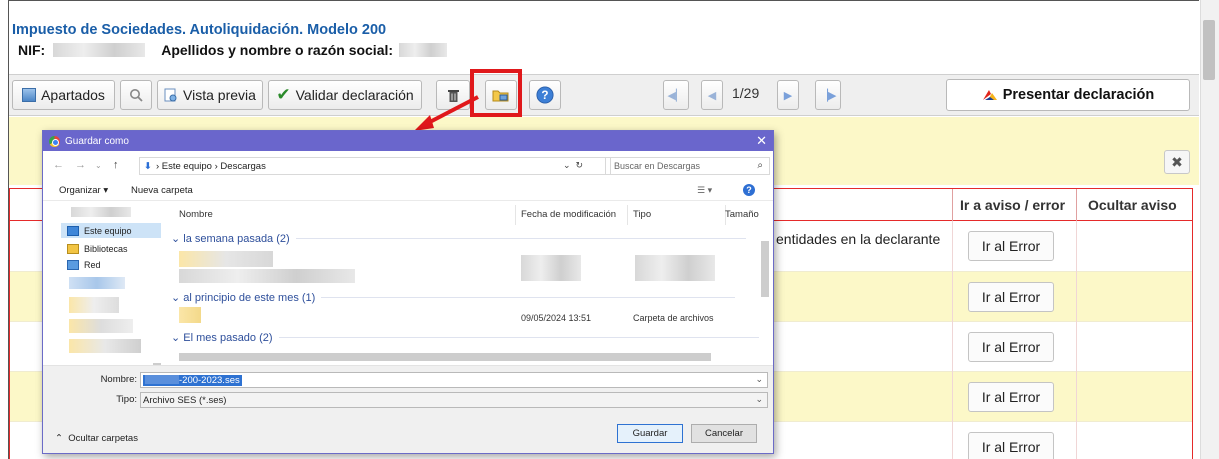 This screenshot has height=459, width=1219. What do you see at coordinates (170, 94) in the screenshot?
I see `preview-icon` at bounding box center [170, 94].